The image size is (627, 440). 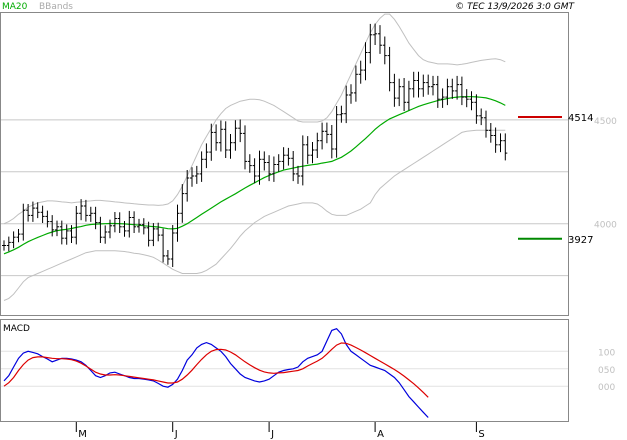 I want to click on x-tick-label: M, so click(x=82, y=434).